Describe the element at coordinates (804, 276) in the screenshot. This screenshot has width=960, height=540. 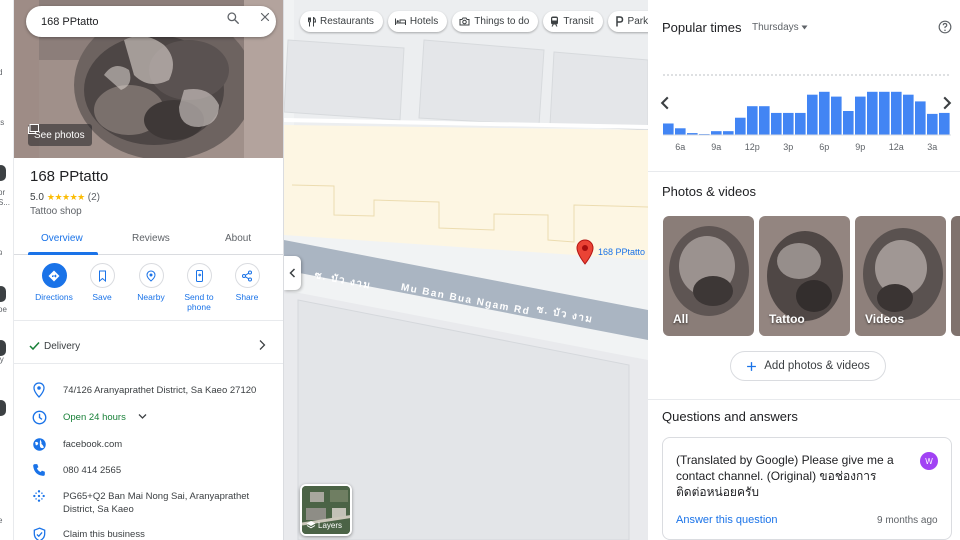
I see `photo-tile-tattoo: Tattoo` at that location.